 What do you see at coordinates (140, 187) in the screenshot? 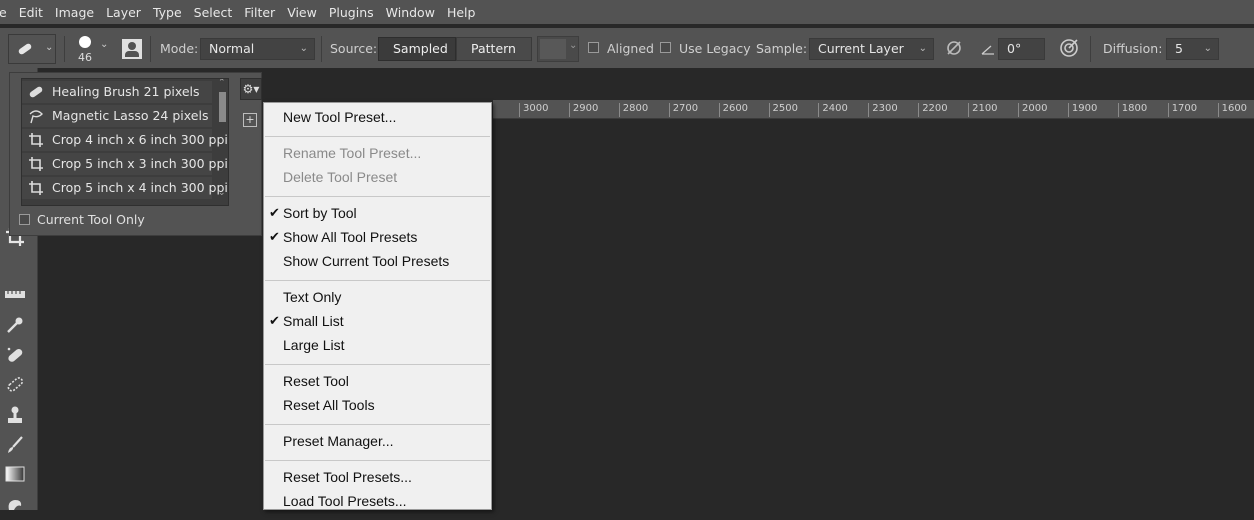
I see `preset-label: Crop 5 inch x 4 inch 300 ppi` at bounding box center [140, 187].